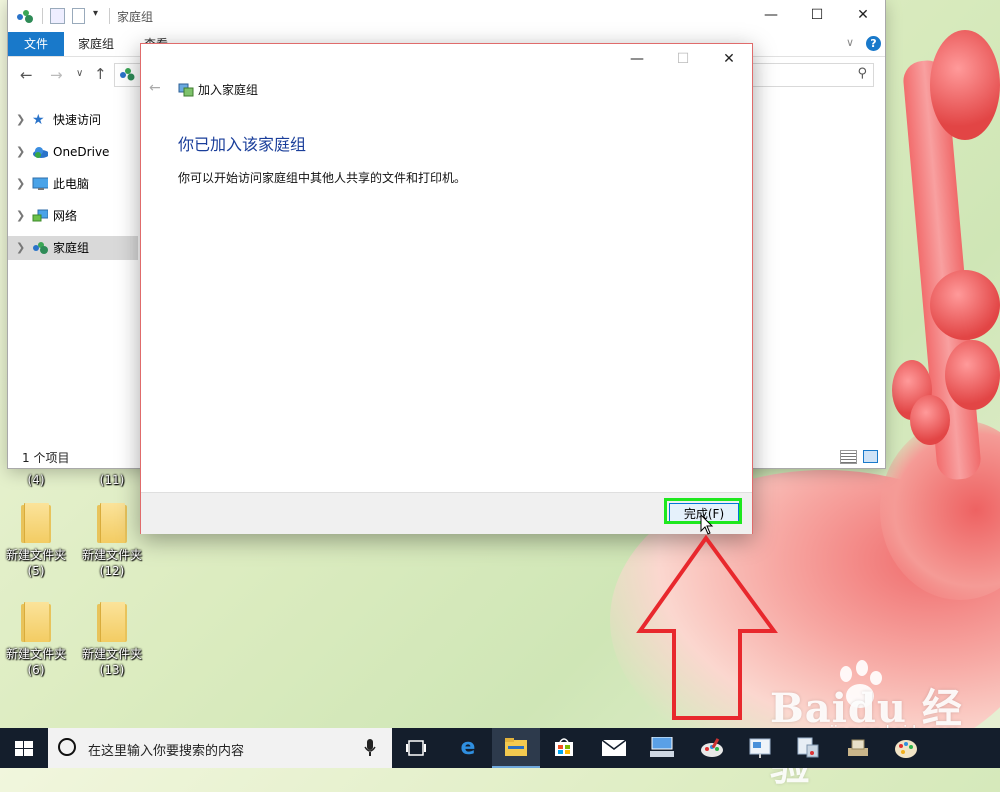 This screenshot has height=792, width=1000. I want to click on annotation-arrow-icon, so click(707, 627).